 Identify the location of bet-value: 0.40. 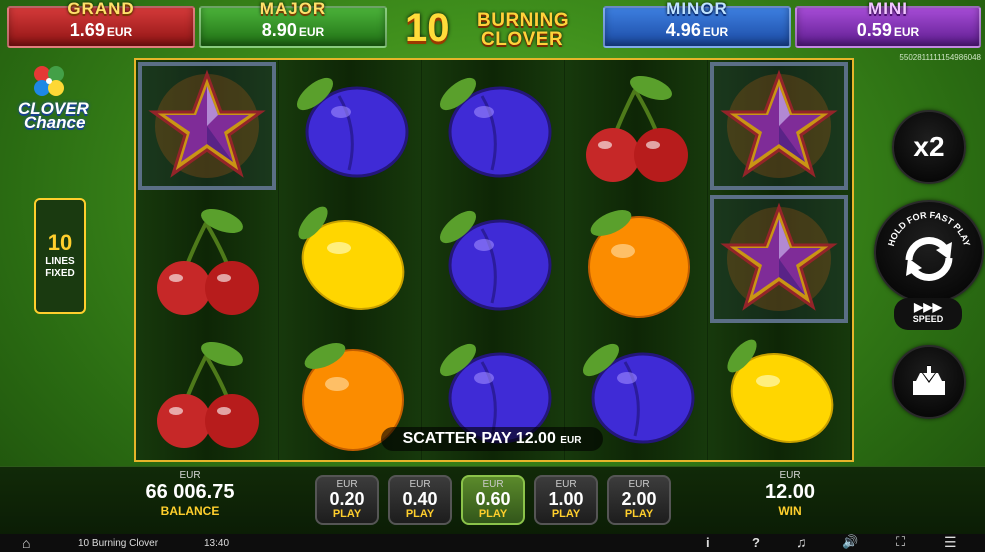
(420, 499).